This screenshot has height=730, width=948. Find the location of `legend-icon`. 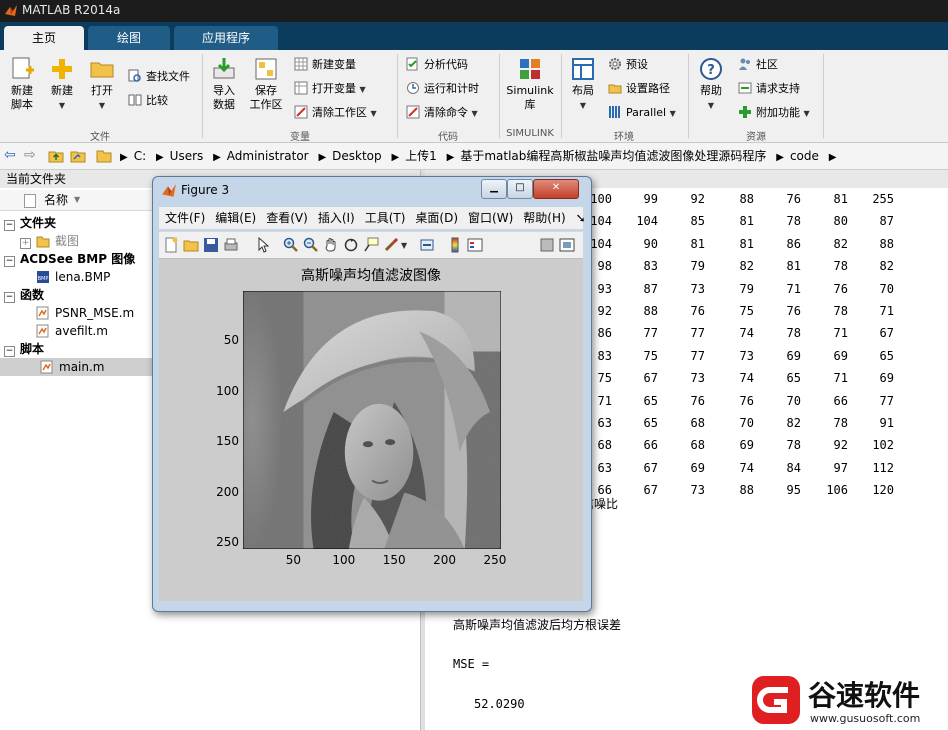

legend-icon is located at coordinates (475, 245).